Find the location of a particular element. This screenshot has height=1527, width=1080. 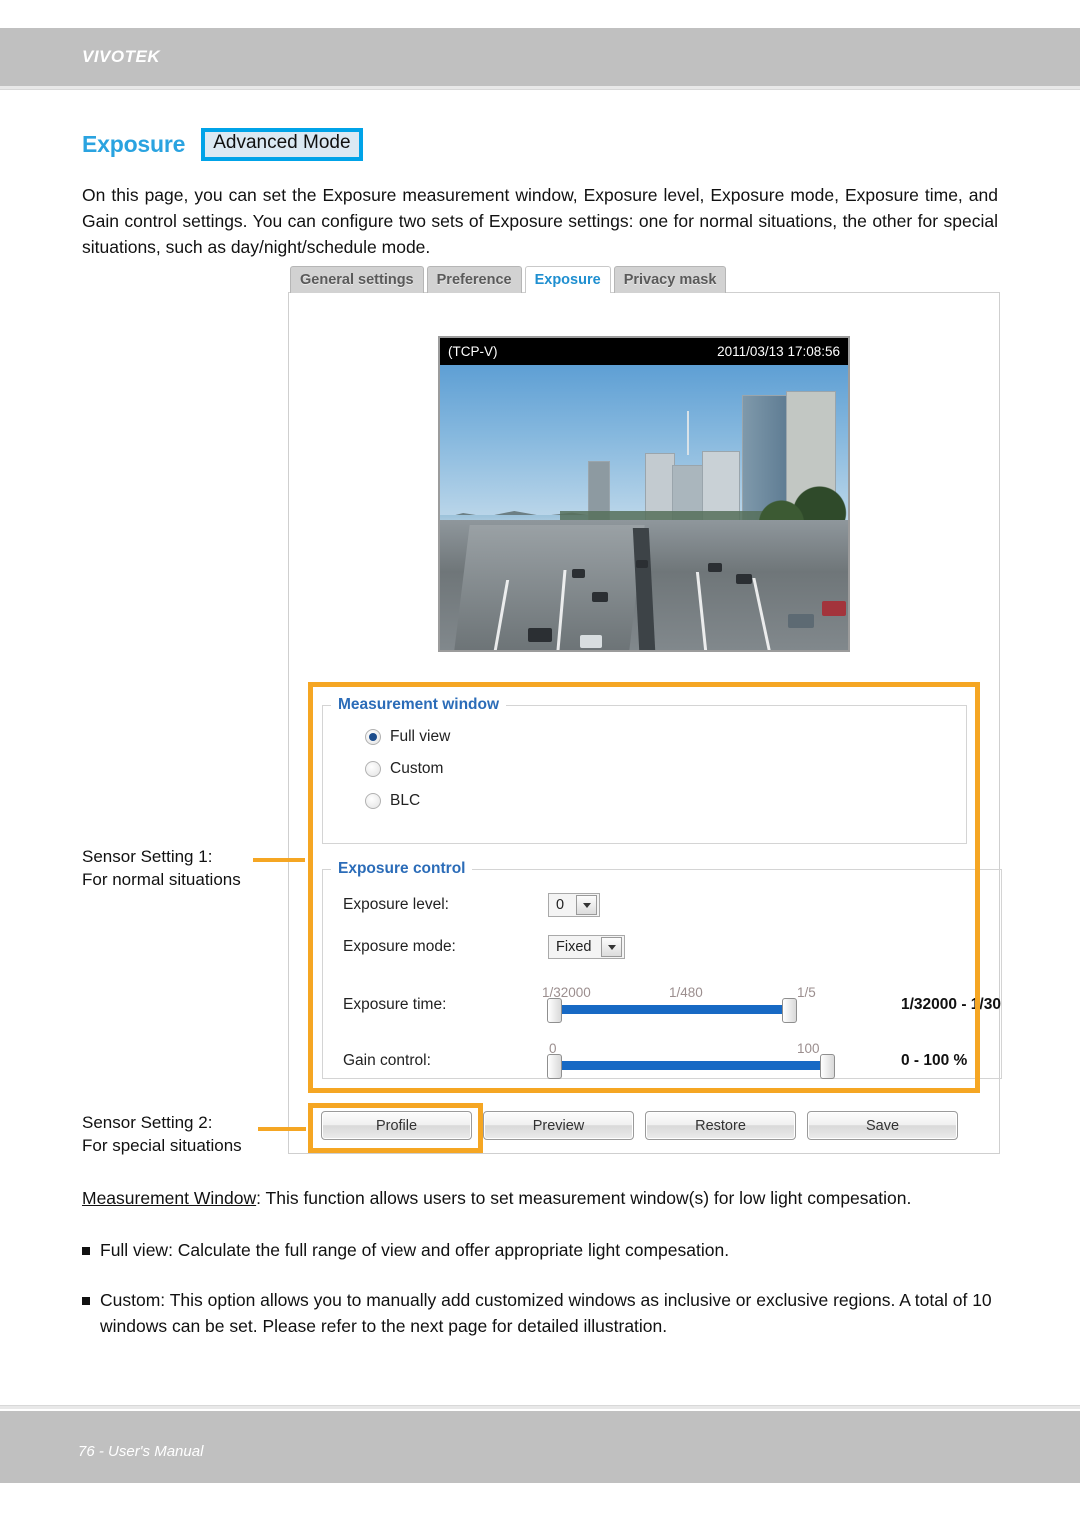

tab-general-settings: General settings is located at coordinates (357, 279).